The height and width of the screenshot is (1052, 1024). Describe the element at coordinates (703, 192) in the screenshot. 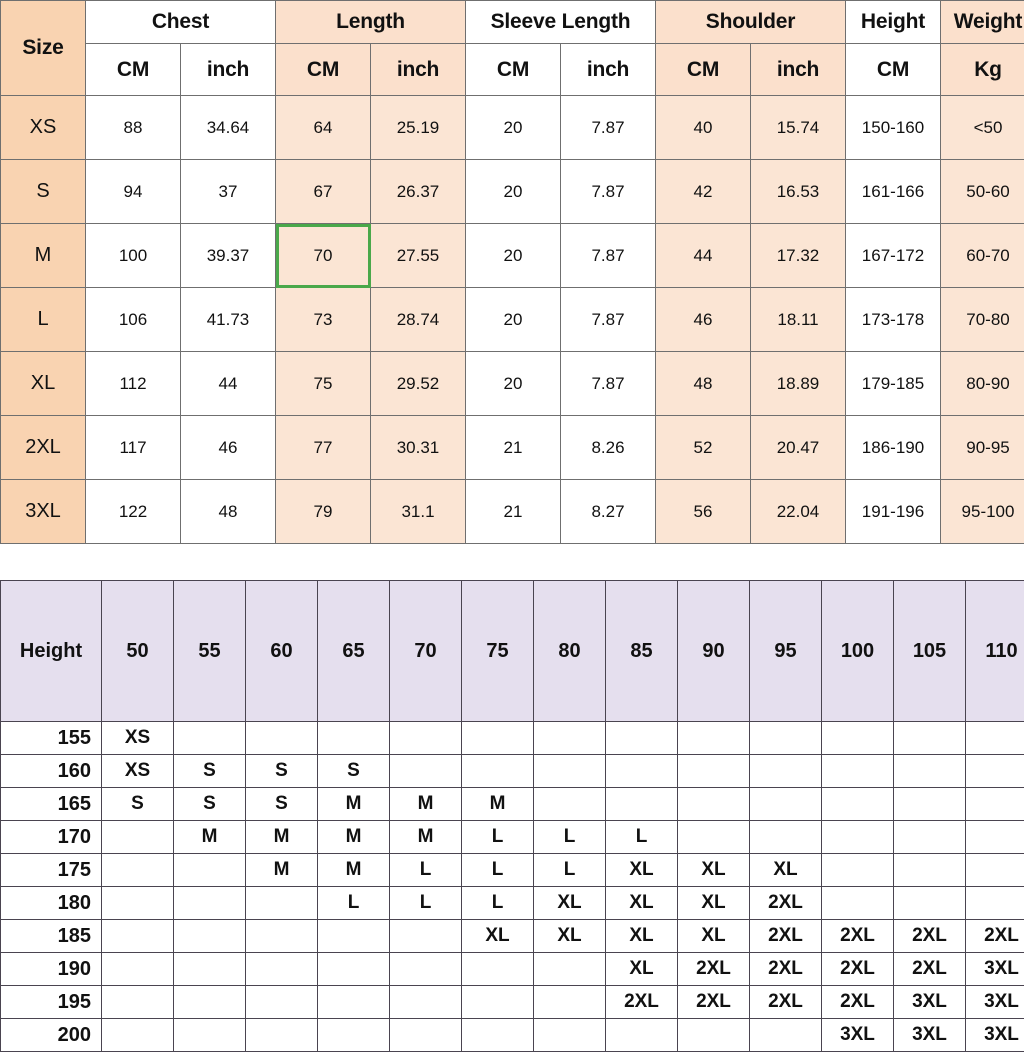

I see `cell-shoulder-cm: 42` at that location.